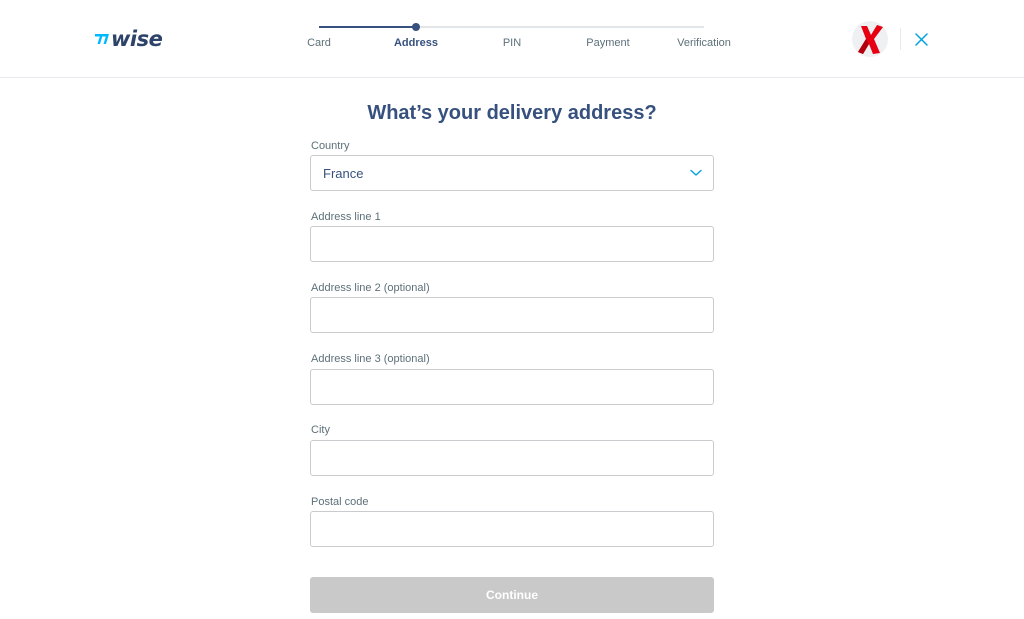  I want to click on address-line-3-label: Address line 3 (optional), so click(370, 359).